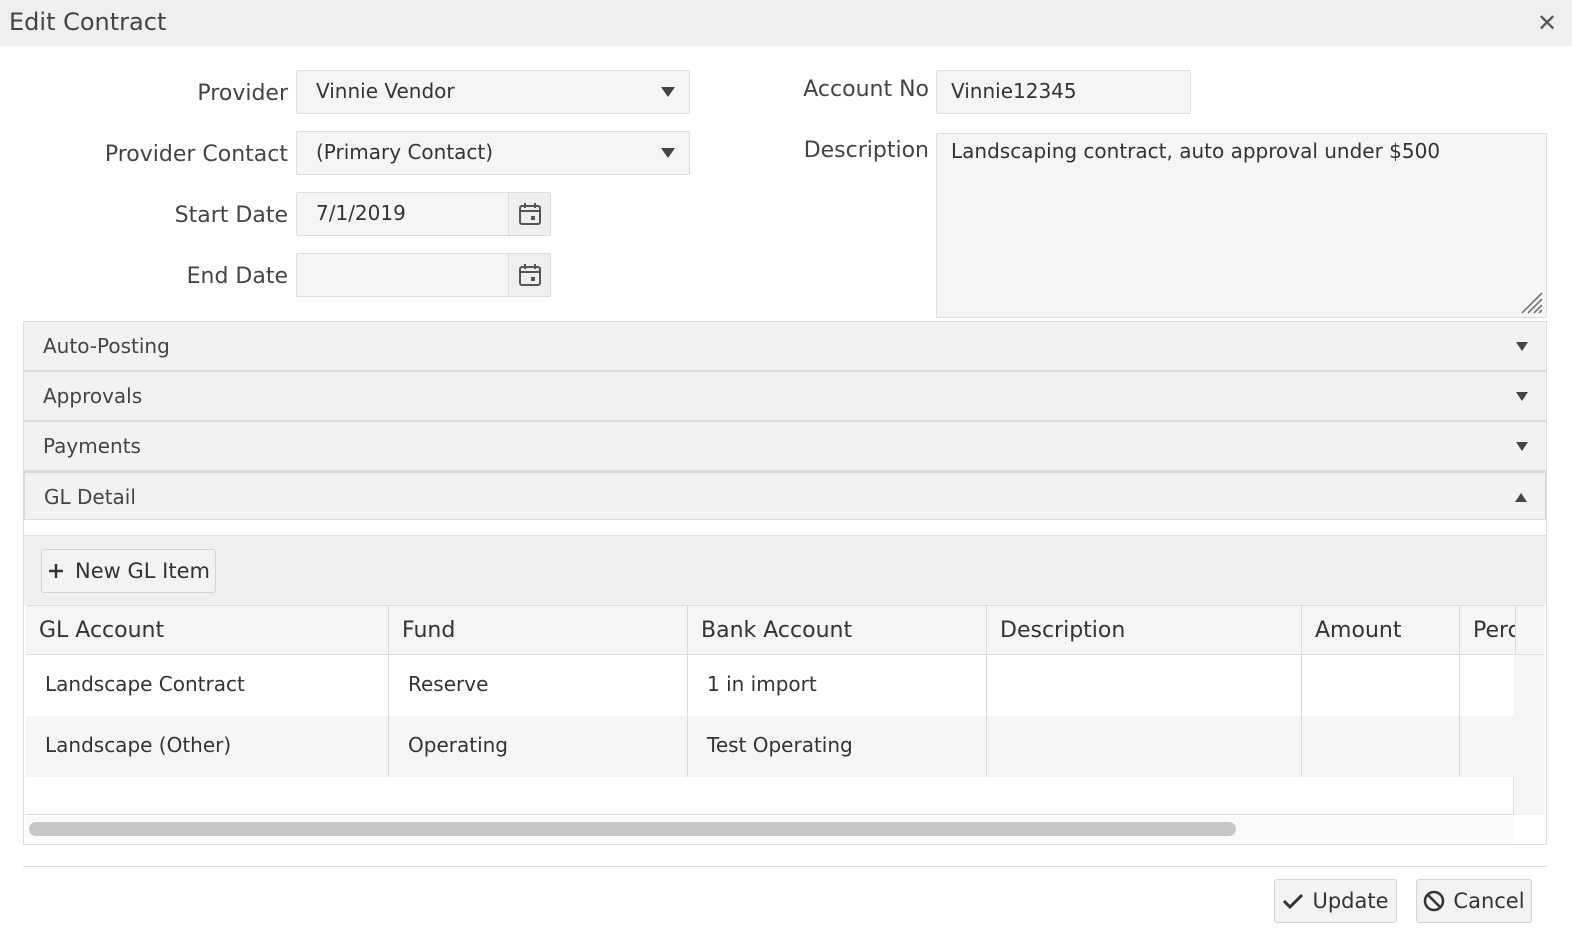 The image size is (1572, 938). Describe the element at coordinates (1489, 901) in the screenshot. I see `cancel-label: Cancel` at that location.